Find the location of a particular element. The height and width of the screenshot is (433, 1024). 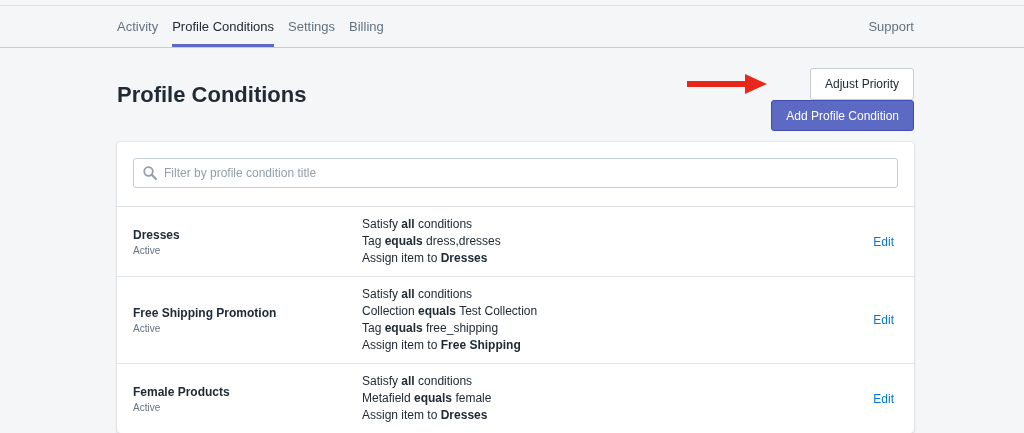

condition-rule: Assign item to Free Shipping is located at coordinates (442, 345).